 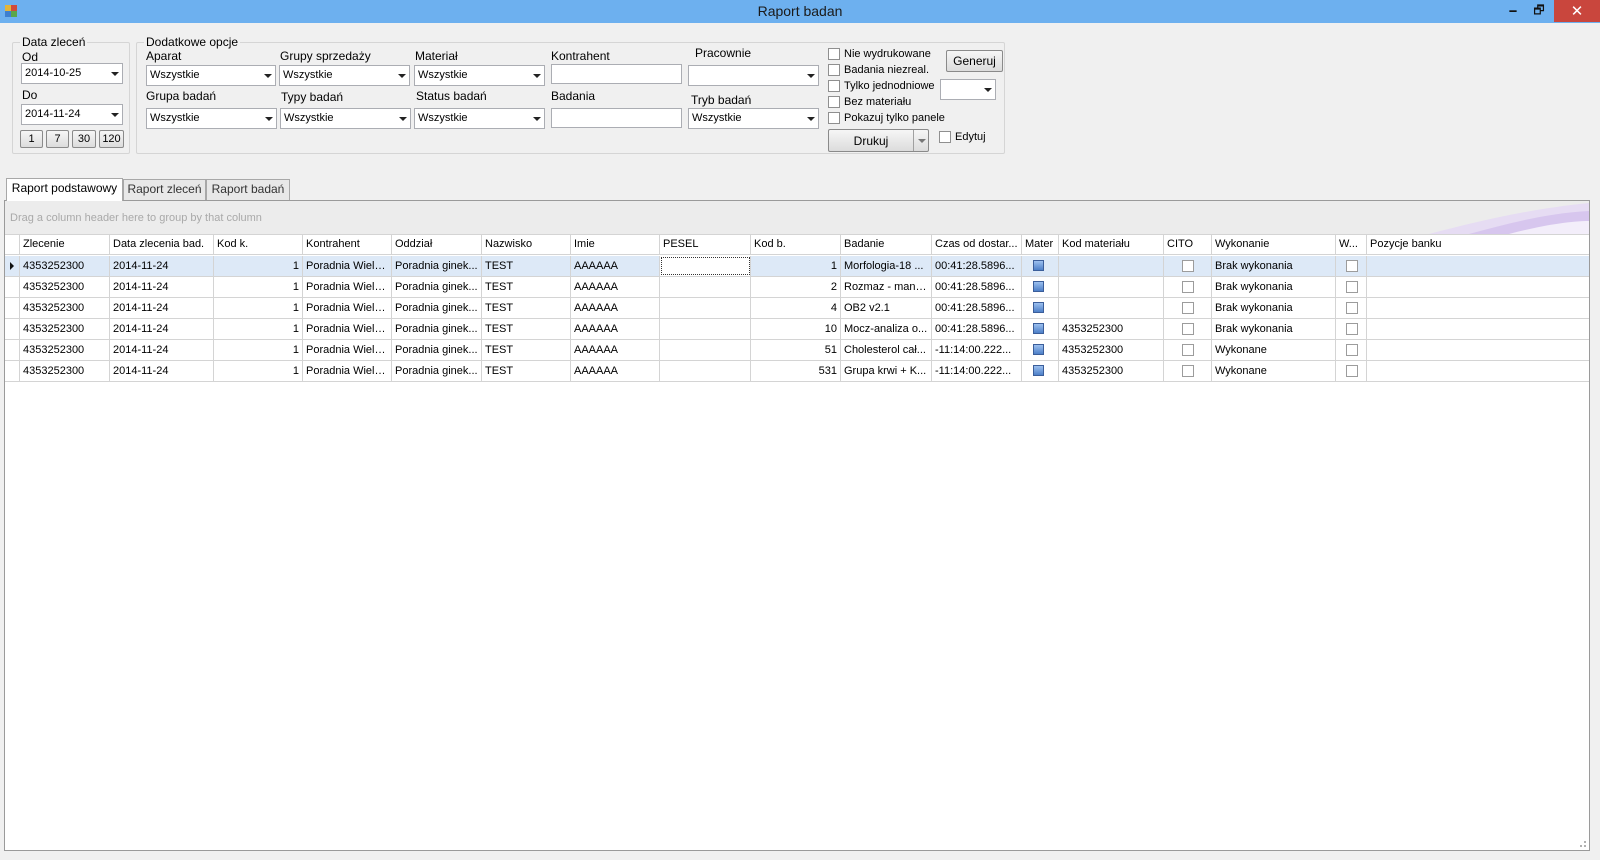 I want to click on column-header-kontrahent: Kontrahent, so click(x=347, y=245).